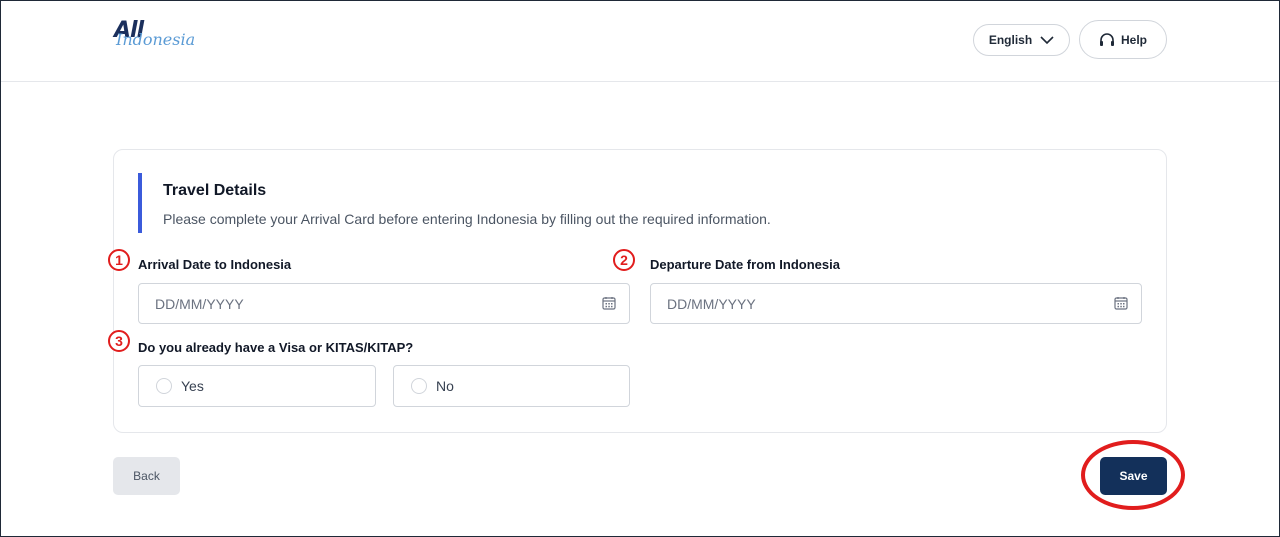 Image resolution: width=1280 pixels, height=537 pixels. What do you see at coordinates (1133, 476) in the screenshot?
I see `save-button: Save` at bounding box center [1133, 476].